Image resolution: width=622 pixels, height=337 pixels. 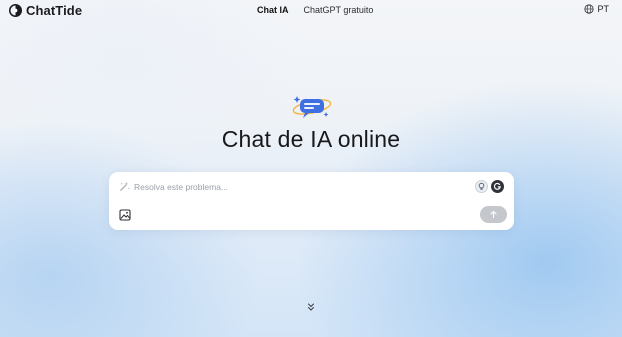 What do you see at coordinates (596, 9) in the screenshot?
I see `language-selector: PT` at bounding box center [596, 9].